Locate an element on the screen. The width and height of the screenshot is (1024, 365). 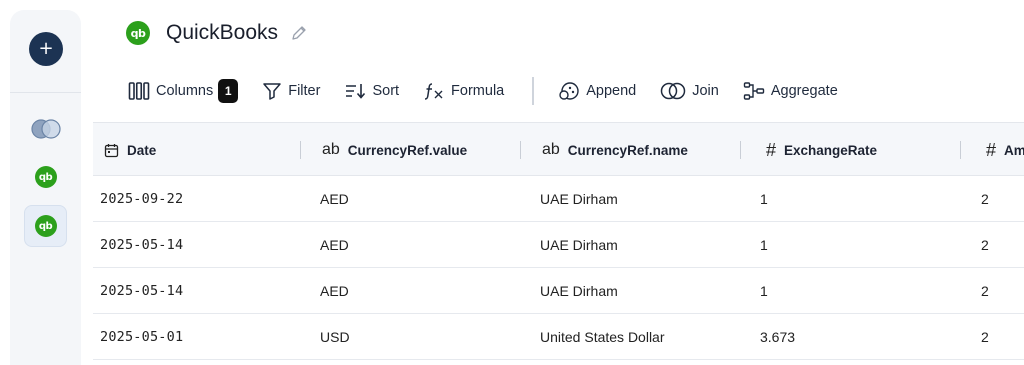
aggregate-icon is located at coordinates (754, 91).